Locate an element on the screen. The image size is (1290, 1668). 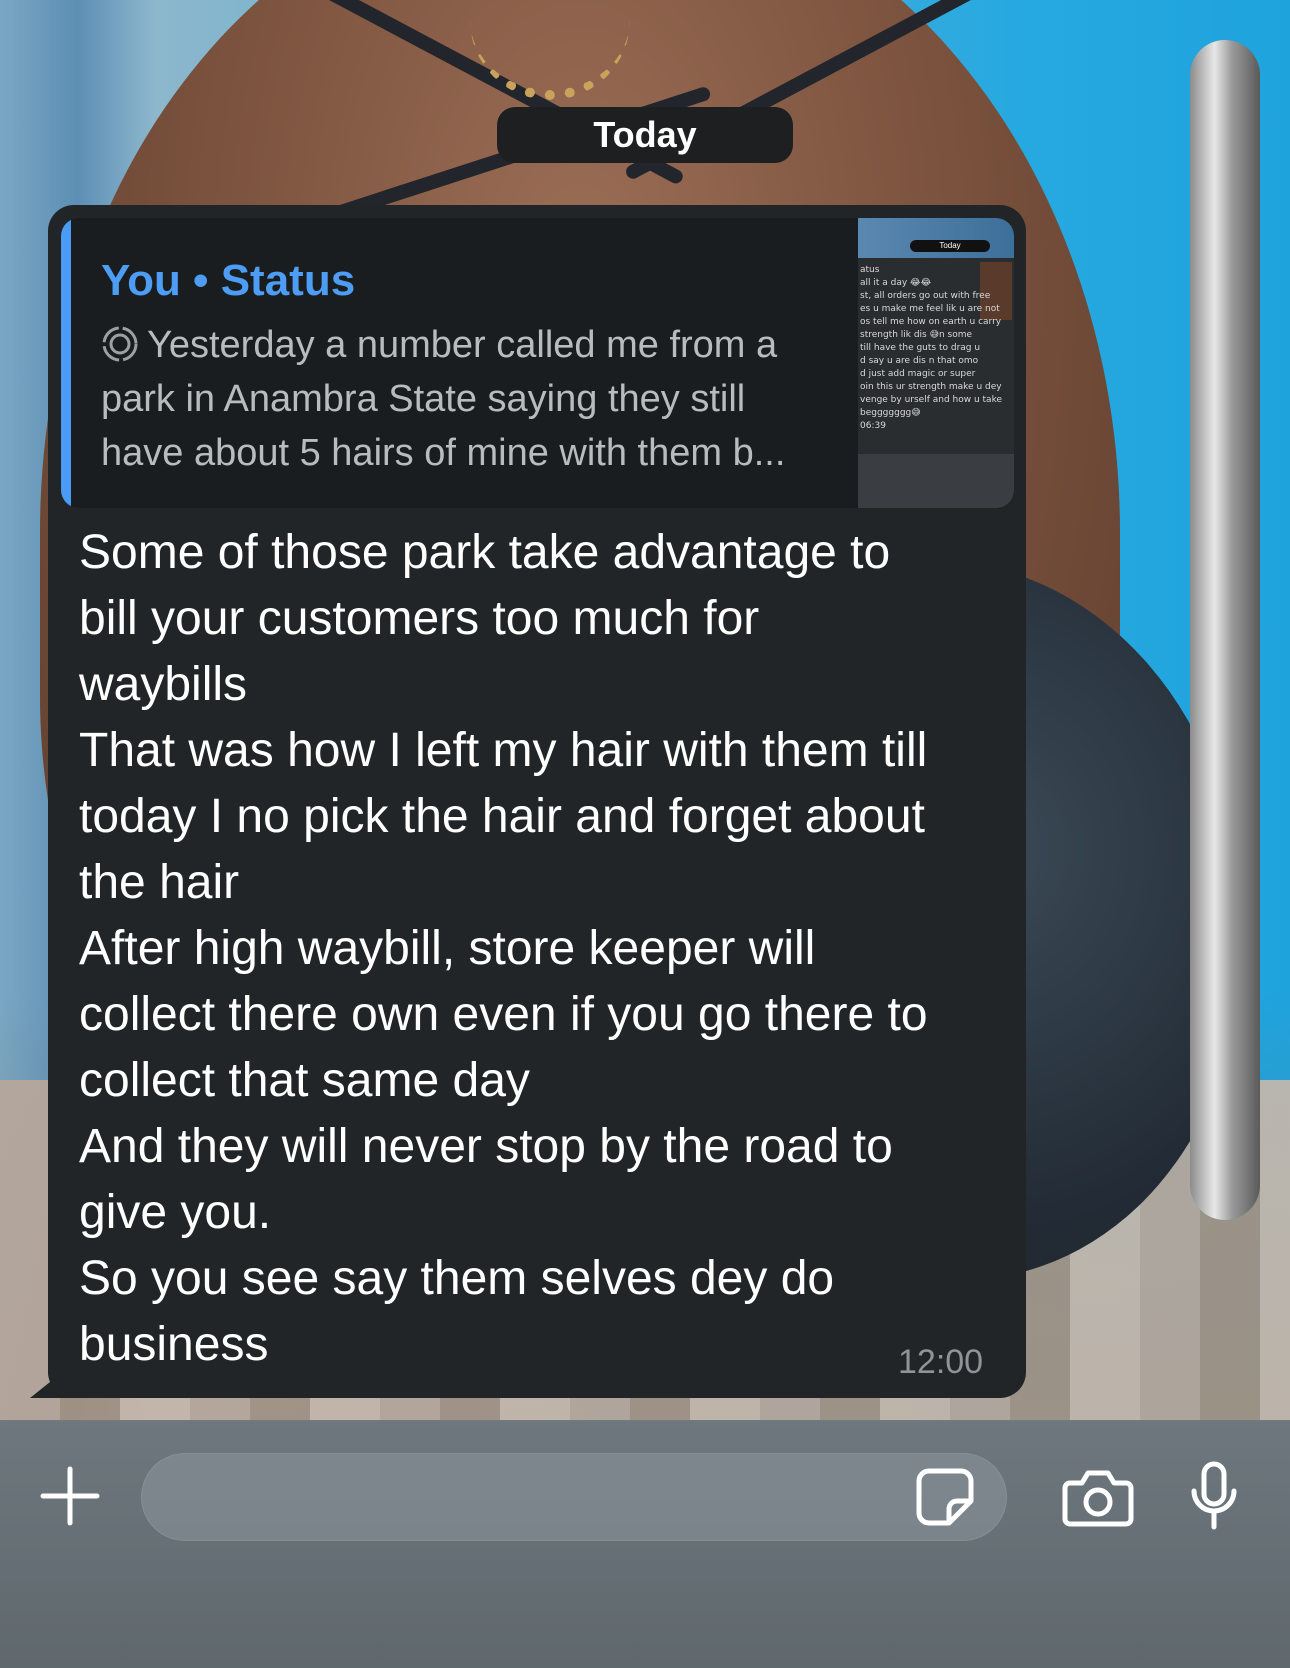
plus-icon is located at coordinates (70, 1496).